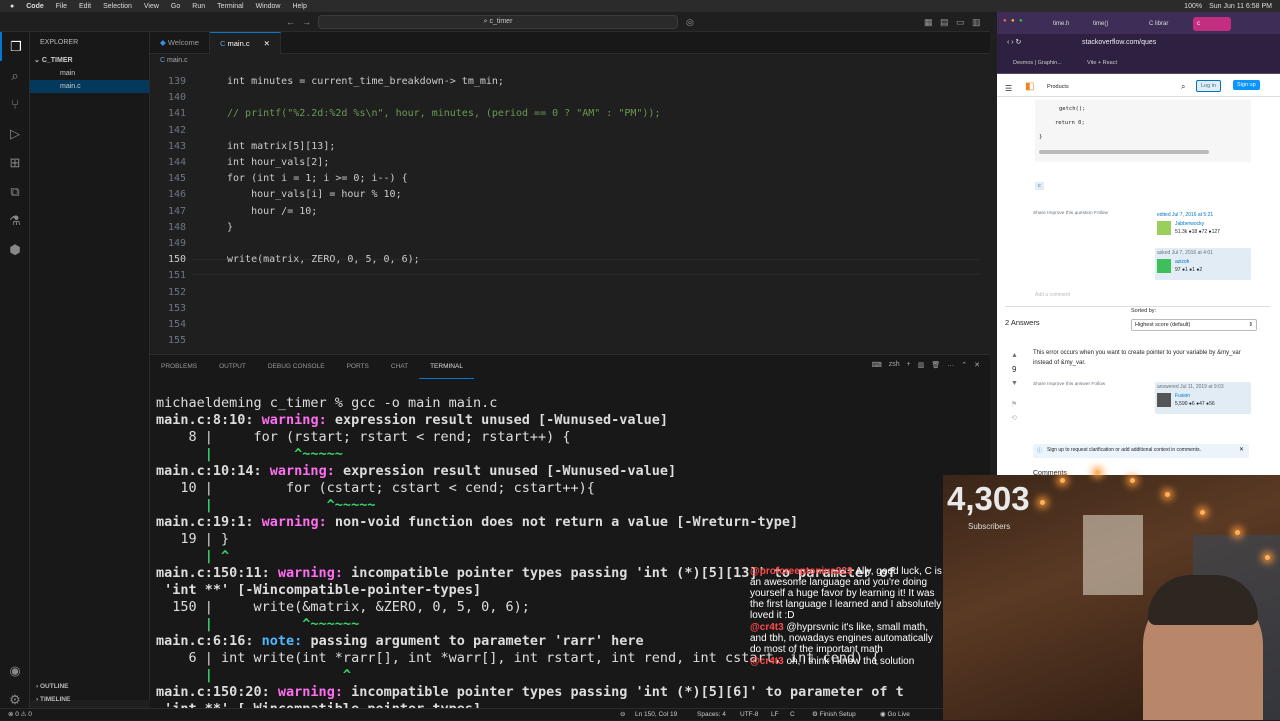 This screenshot has height=721, width=1280. What do you see at coordinates (690, 22) in the screenshot?
I see `copilot-icon: ◎` at bounding box center [690, 22].